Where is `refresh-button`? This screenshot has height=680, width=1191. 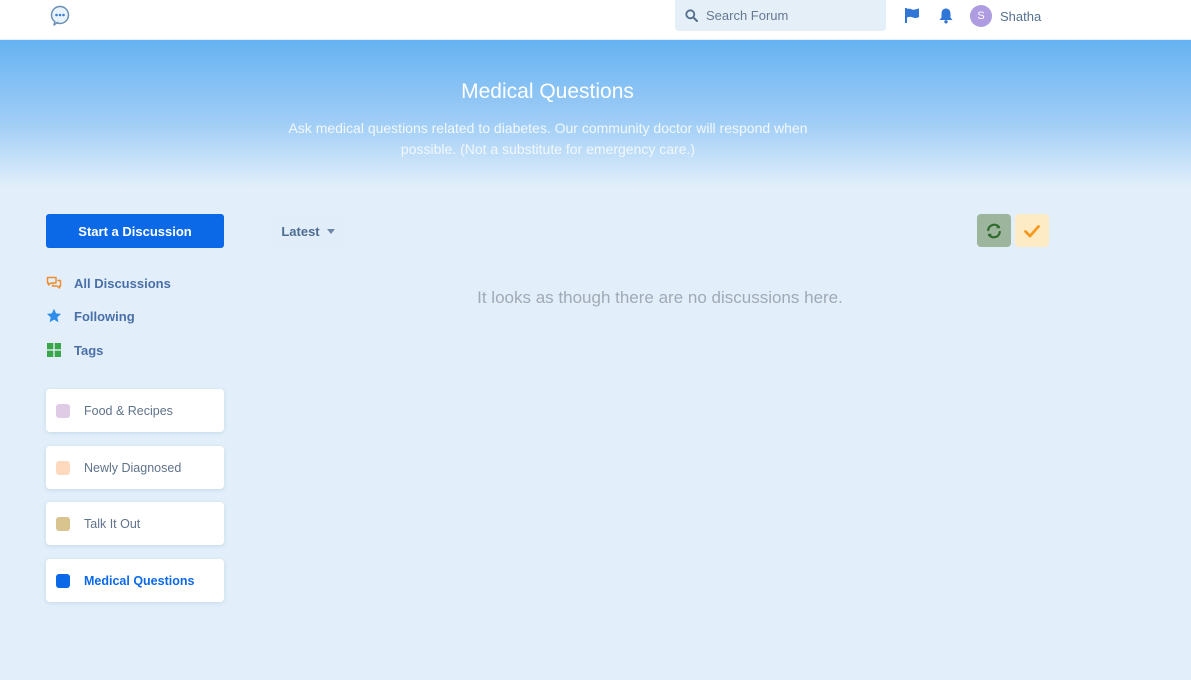
refresh-button is located at coordinates (994, 230).